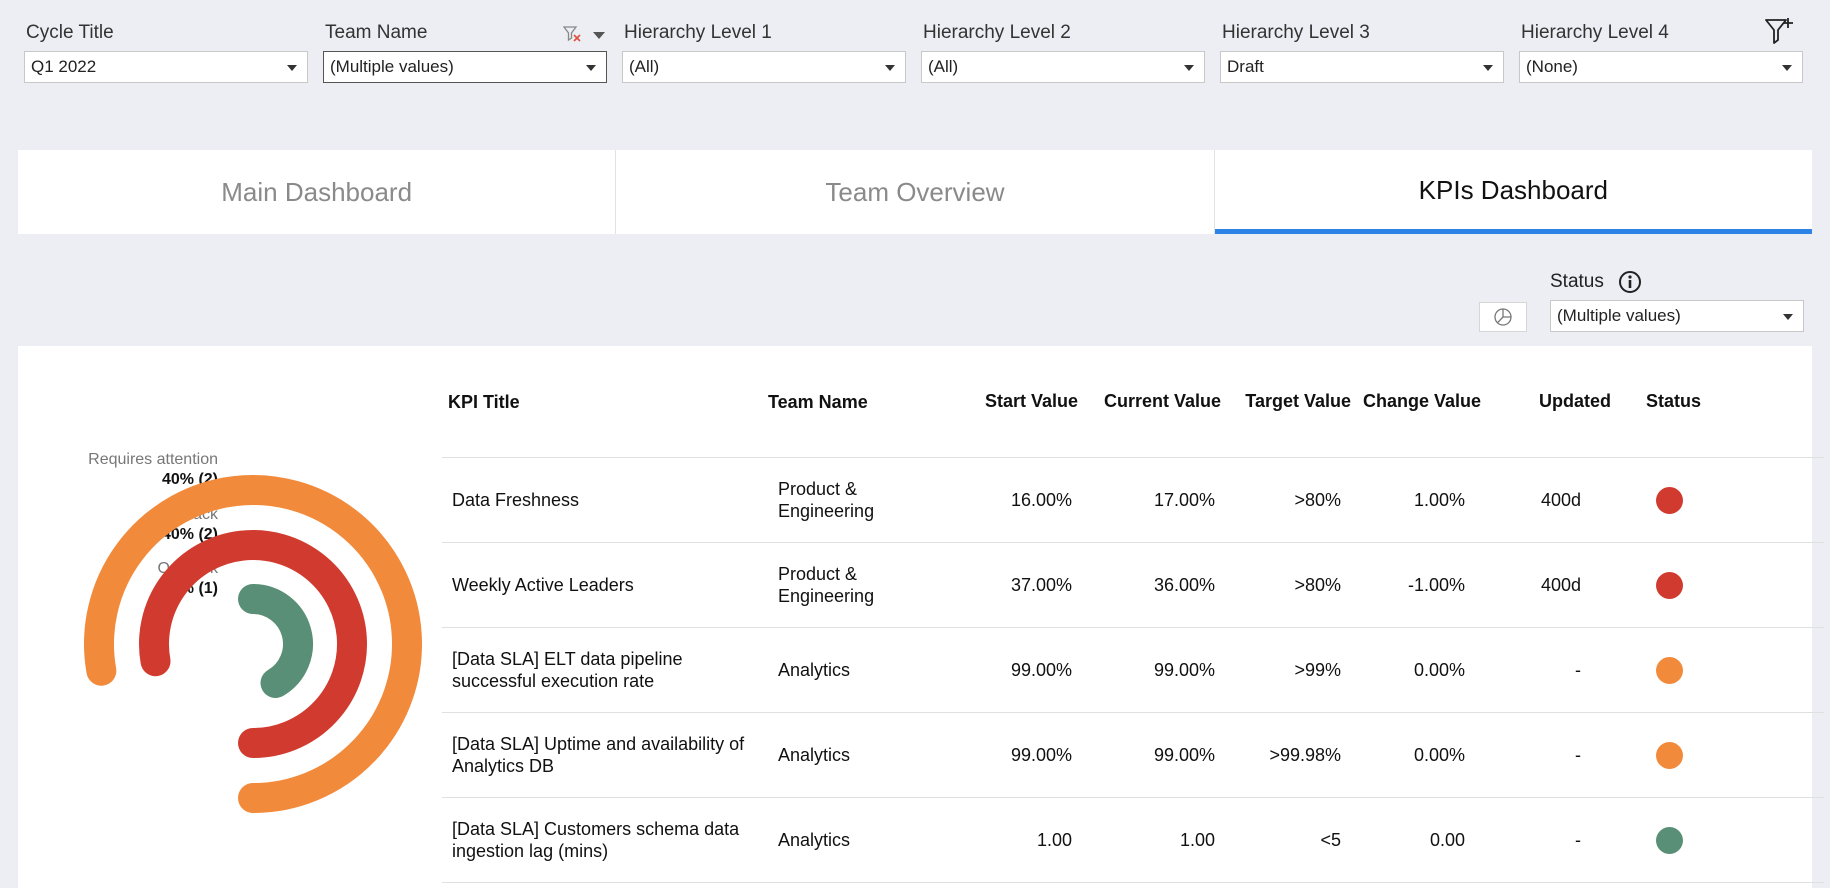  Describe the element at coordinates (1330, 839) in the screenshot. I see `target-value-cell: <5` at that location.